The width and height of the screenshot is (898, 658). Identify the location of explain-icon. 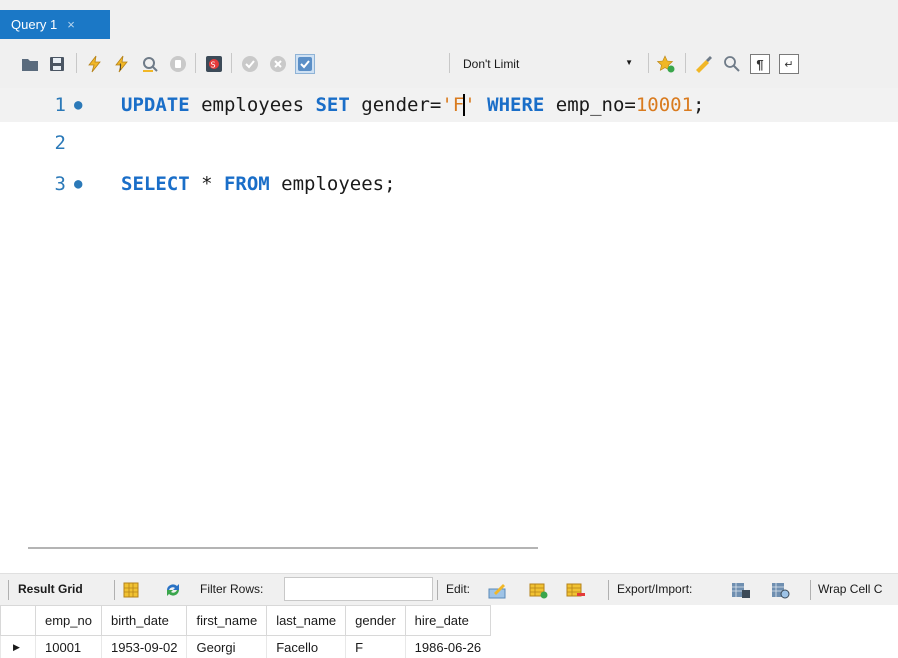
(150, 64).